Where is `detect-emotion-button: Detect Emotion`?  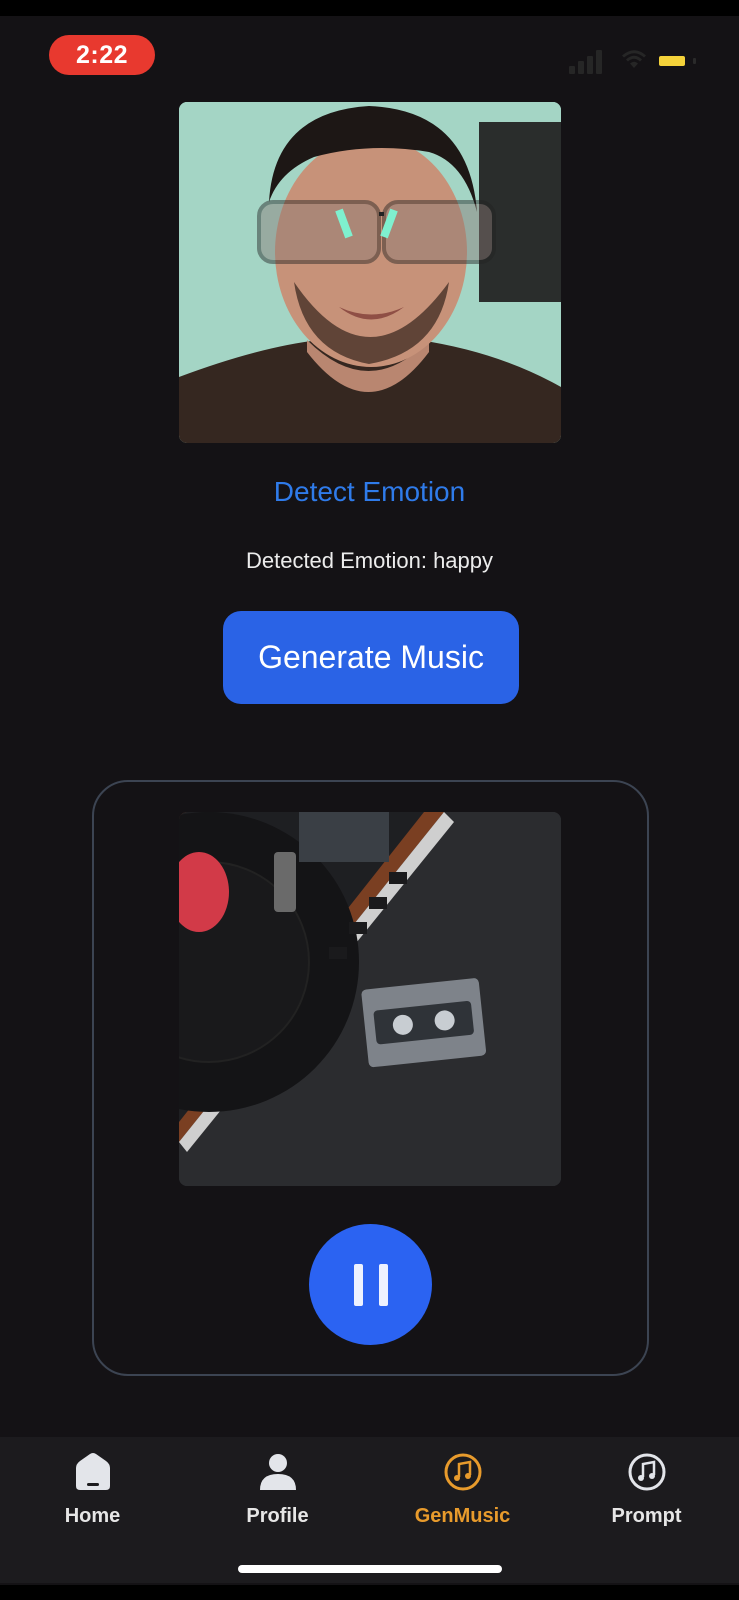
detect-emotion-button: Detect Emotion is located at coordinates (369, 492).